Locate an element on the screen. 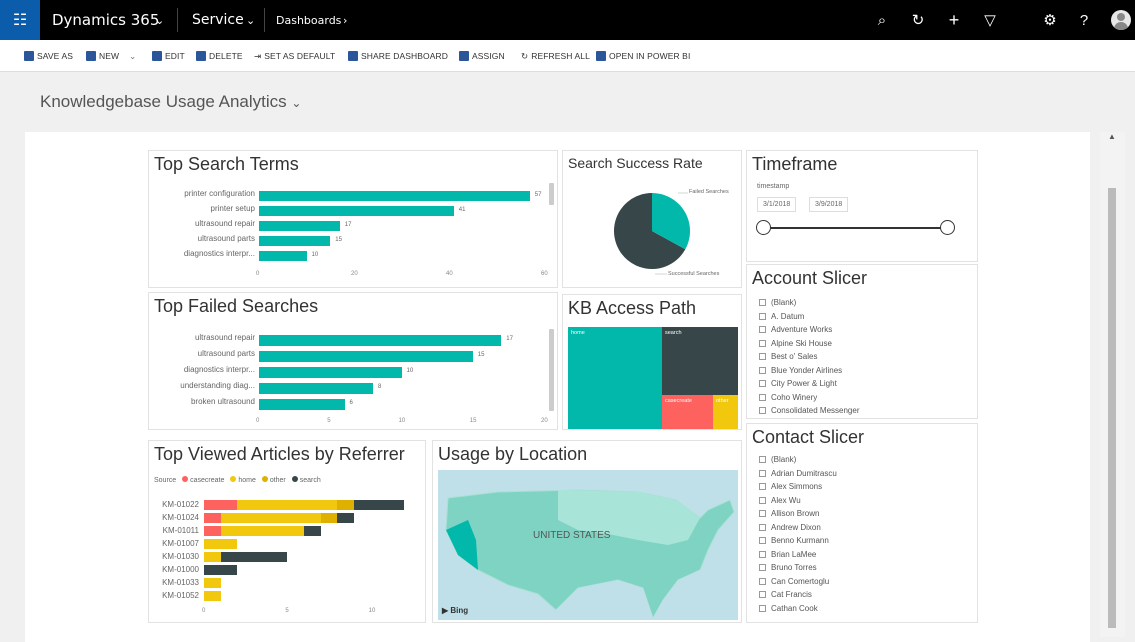 The height and width of the screenshot is (642, 1135). dashboard-selector: Knowledgebase Usage Analytics ⌄ is located at coordinates (170, 102).